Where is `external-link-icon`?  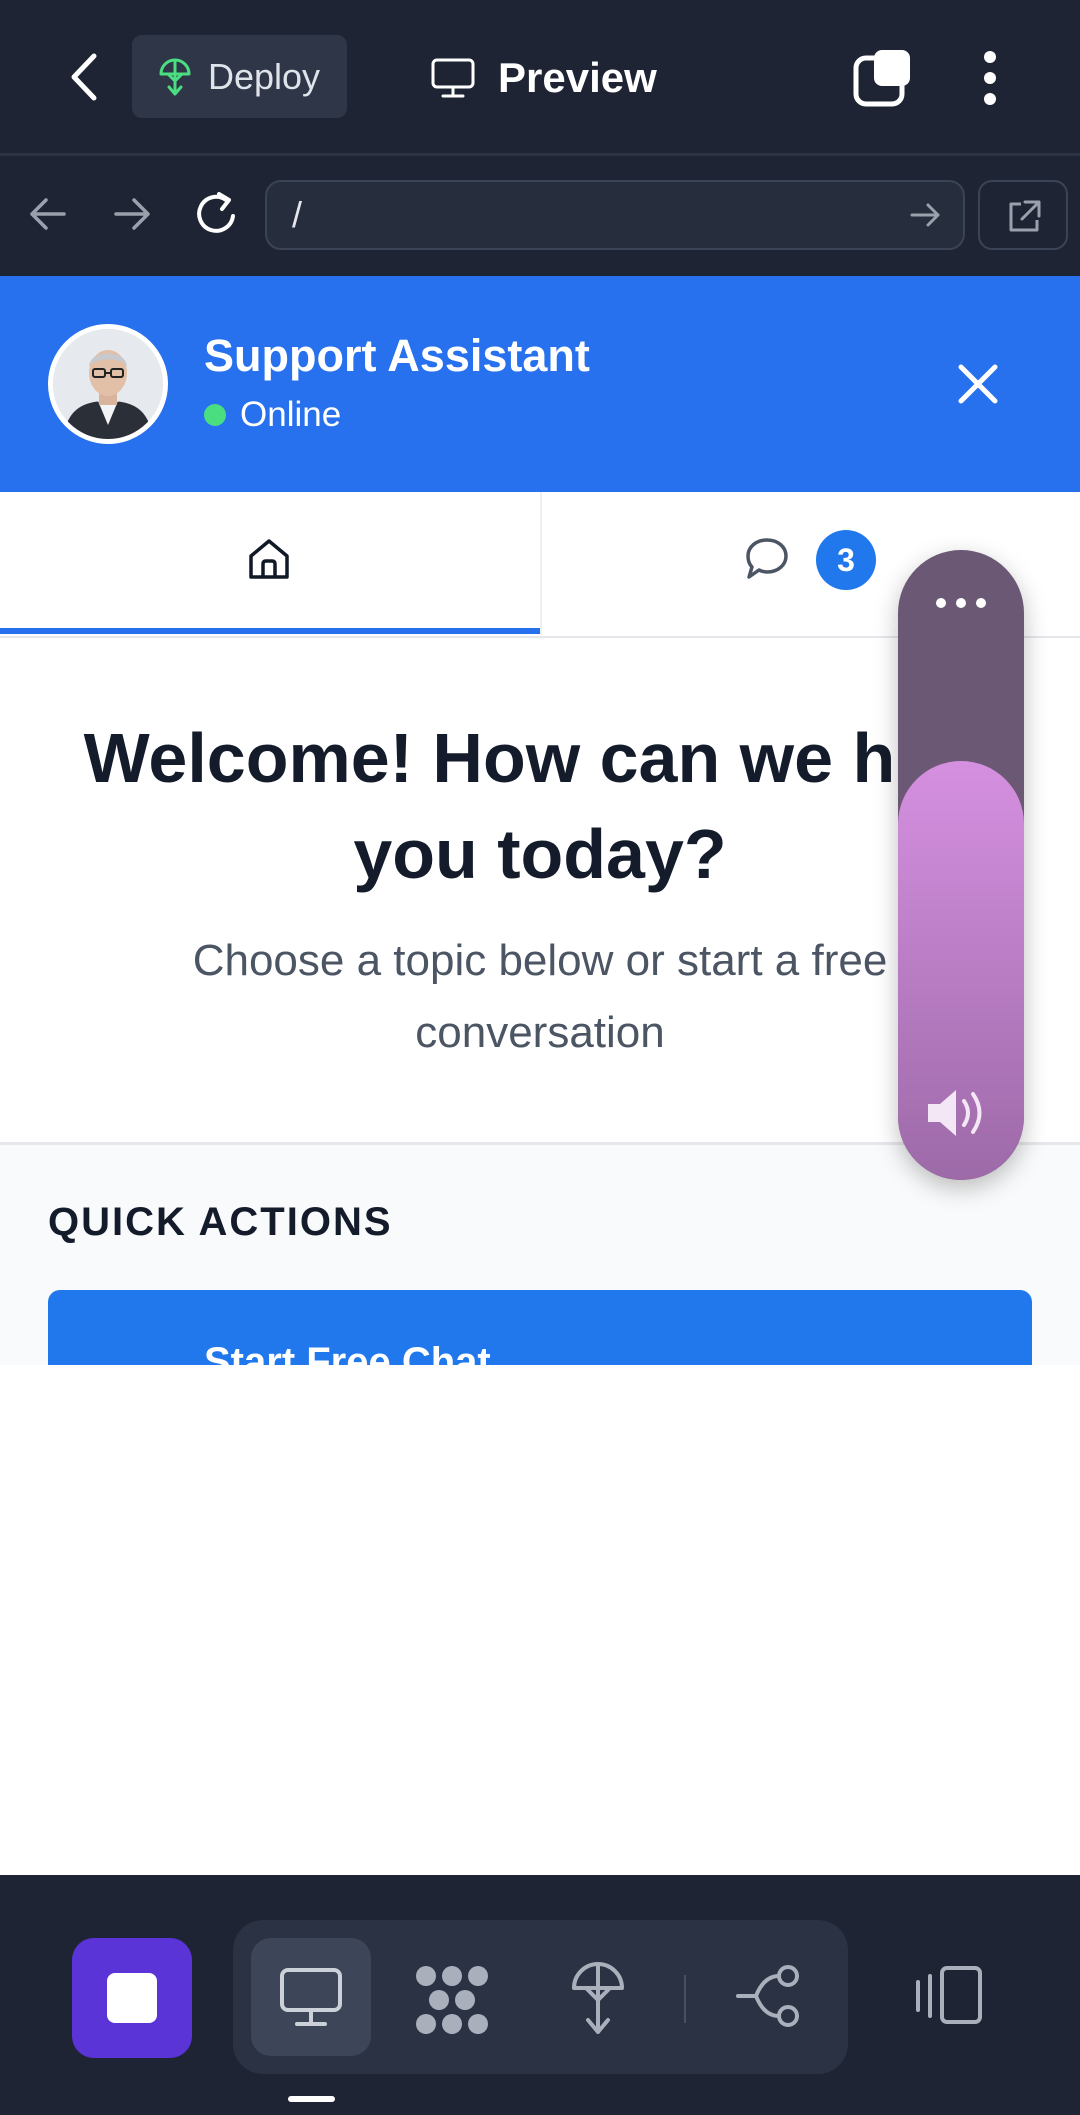 external-link-icon is located at coordinates (1024, 217).